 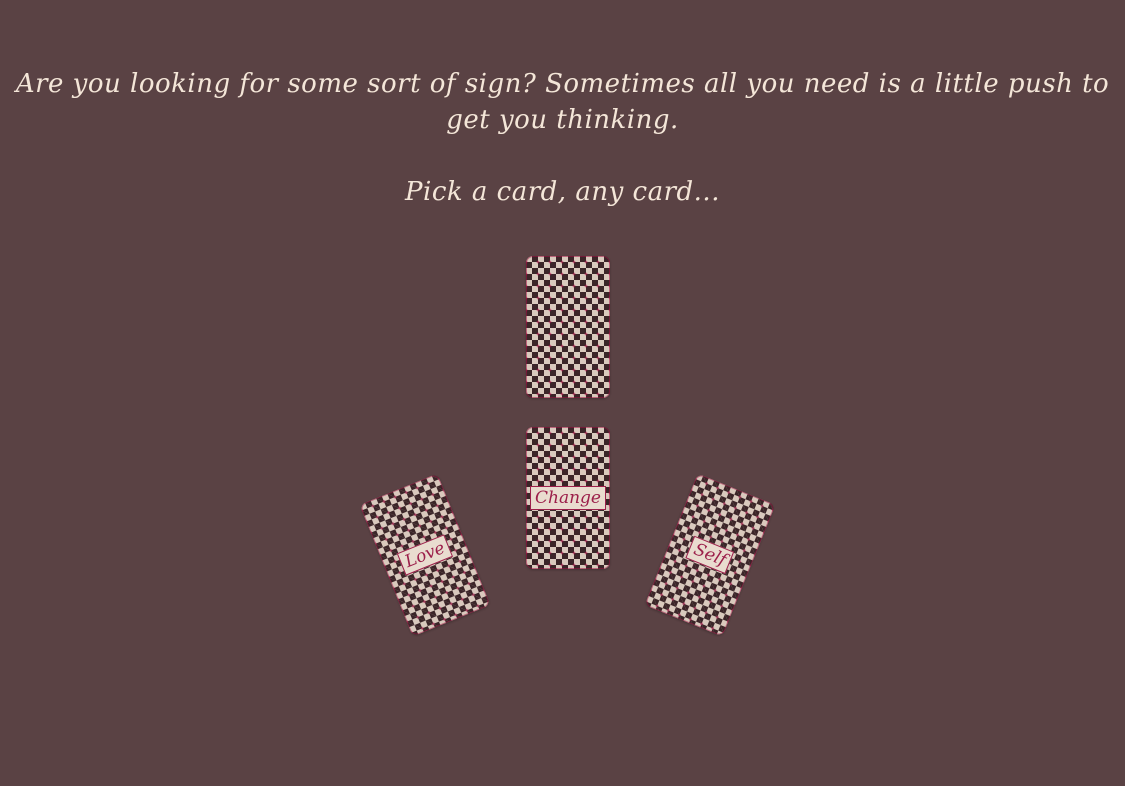 I want to click on love-card-label: Love, so click(x=425, y=555).